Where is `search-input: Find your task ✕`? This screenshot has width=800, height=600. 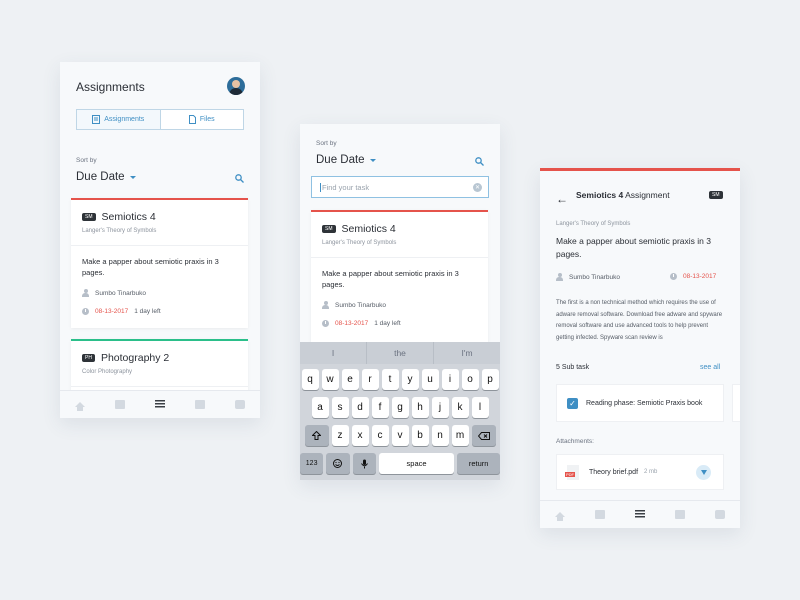
search-input: Find your task ✕ is located at coordinates (400, 187).